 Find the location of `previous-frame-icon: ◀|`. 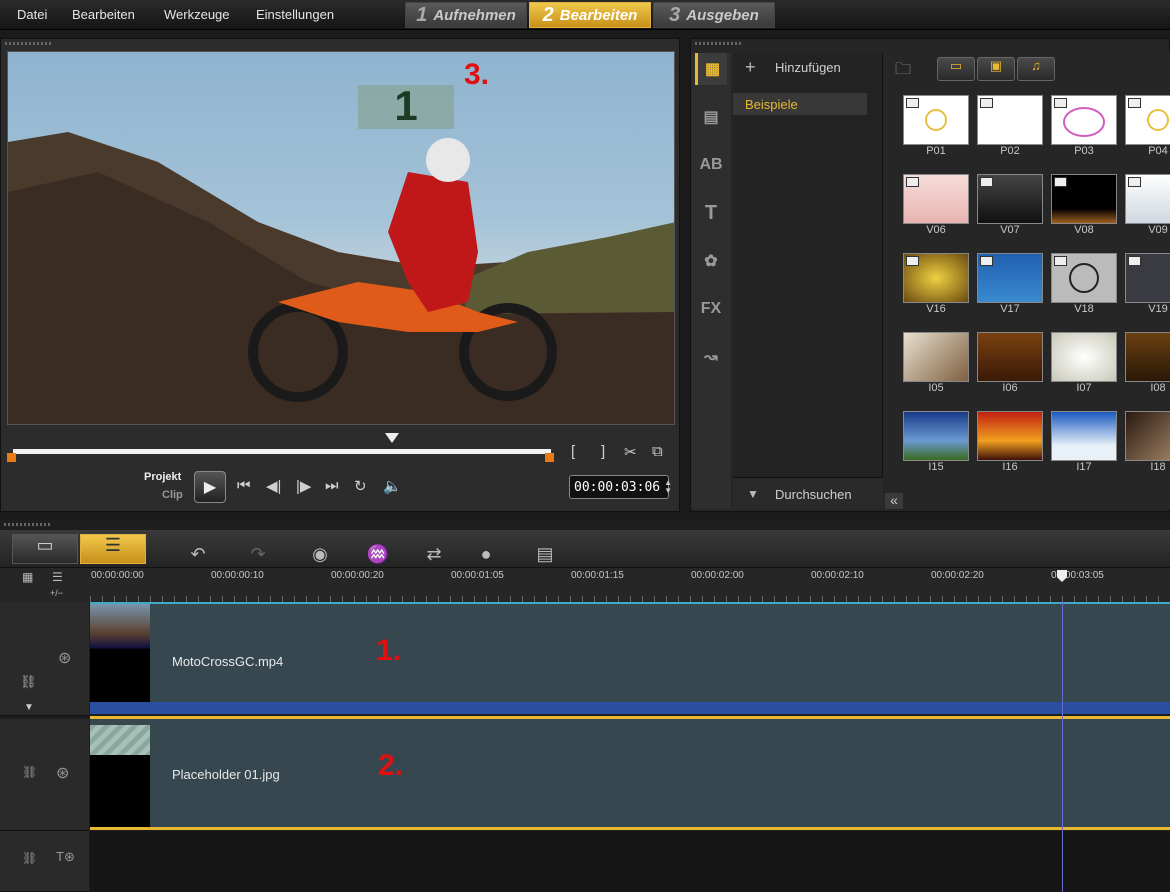

previous-frame-icon: ◀| is located at coordinates (273, 486).